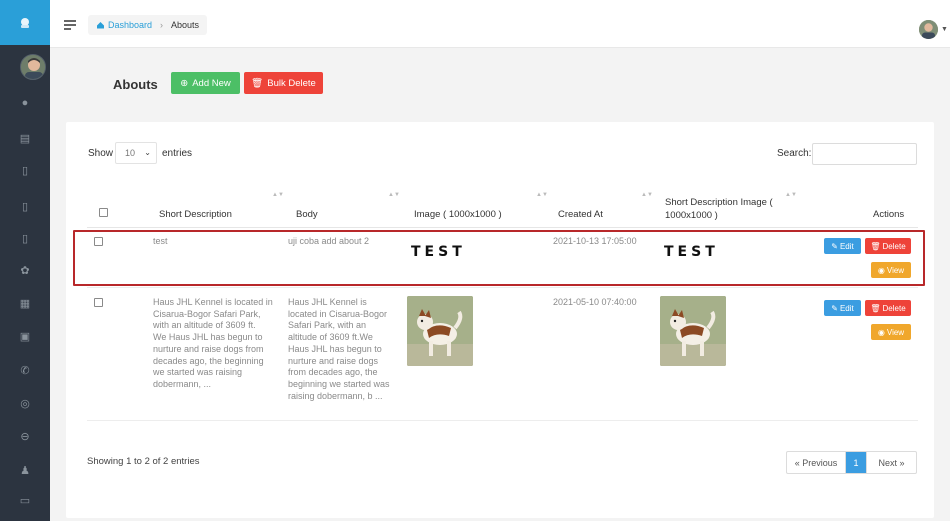  I want to click on header-sd-image-line2: 1000x1000 ), so click(691, 215).